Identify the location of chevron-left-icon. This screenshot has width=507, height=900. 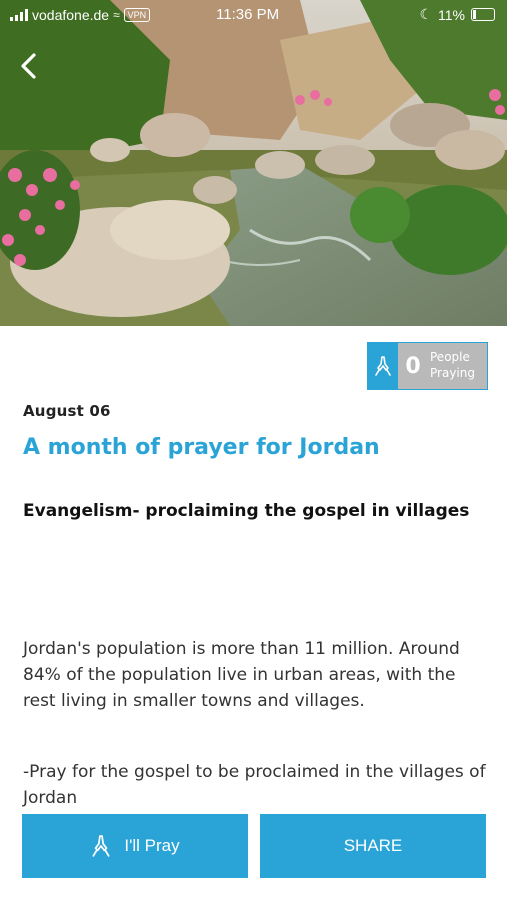
(28, 66).